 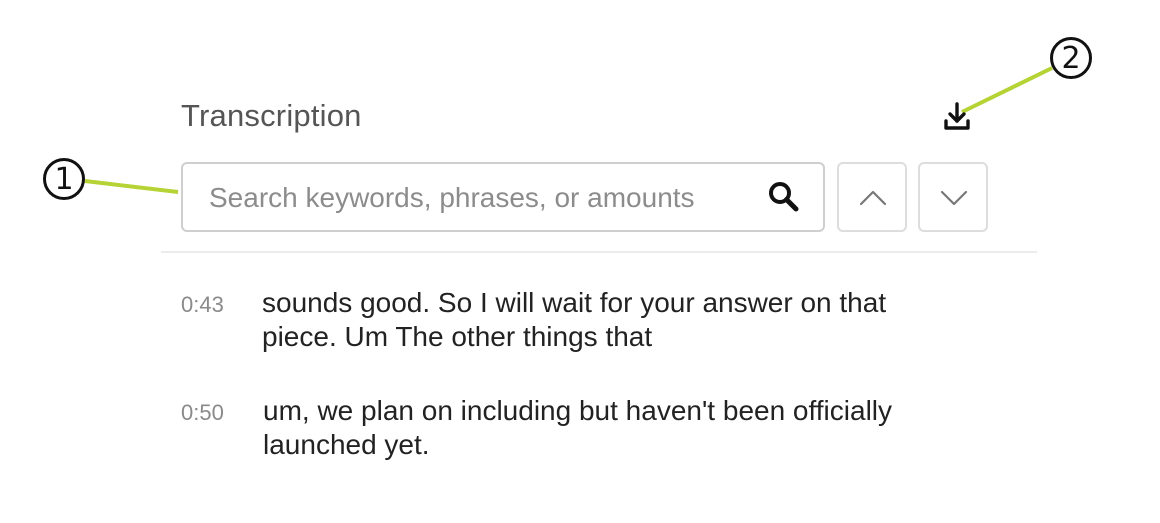 I want to click on callout-1-line, so click(x=131, y=186).